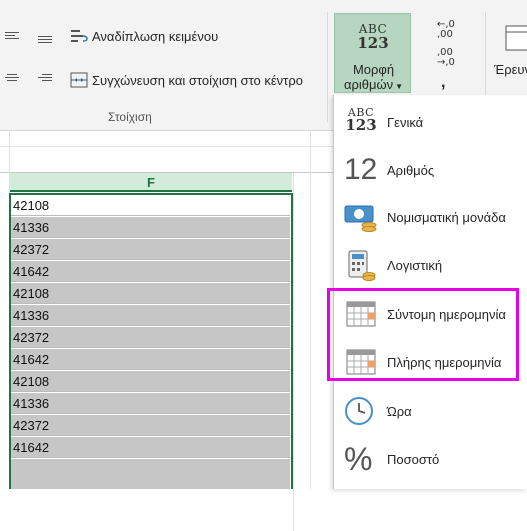  What do you see at coordinates (130, 117) in the screenshot?
I see `alignment-group-label: Στοίχιση` at bounding box center [130, 117].